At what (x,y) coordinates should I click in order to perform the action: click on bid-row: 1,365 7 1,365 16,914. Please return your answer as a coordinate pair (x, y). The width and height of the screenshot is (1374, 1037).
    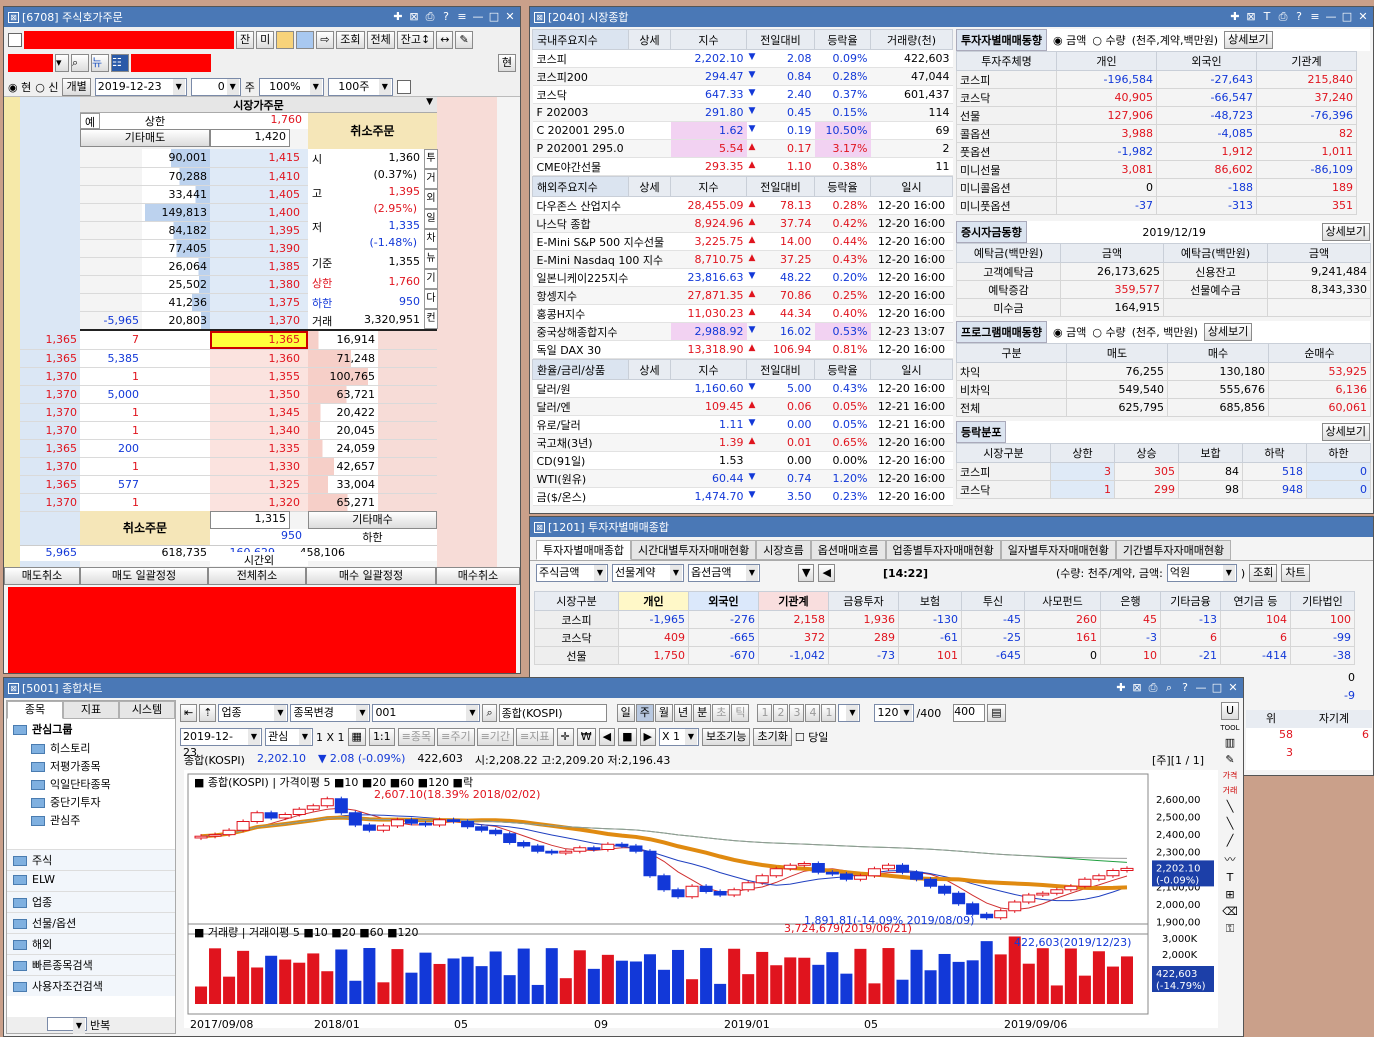
    Looking at the image, I should click on (228, 340).